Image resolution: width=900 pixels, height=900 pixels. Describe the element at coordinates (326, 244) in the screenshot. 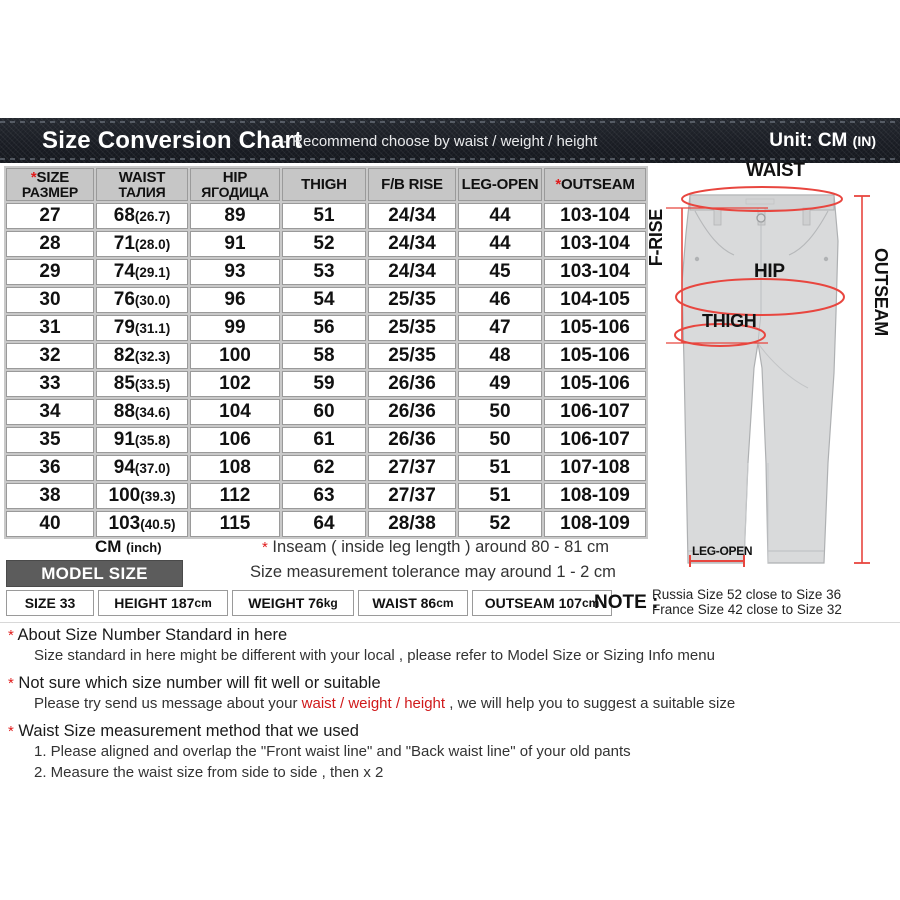

I see `table-row: 28 71(28.0) 91 52 24/34 44 103-104` at that location.